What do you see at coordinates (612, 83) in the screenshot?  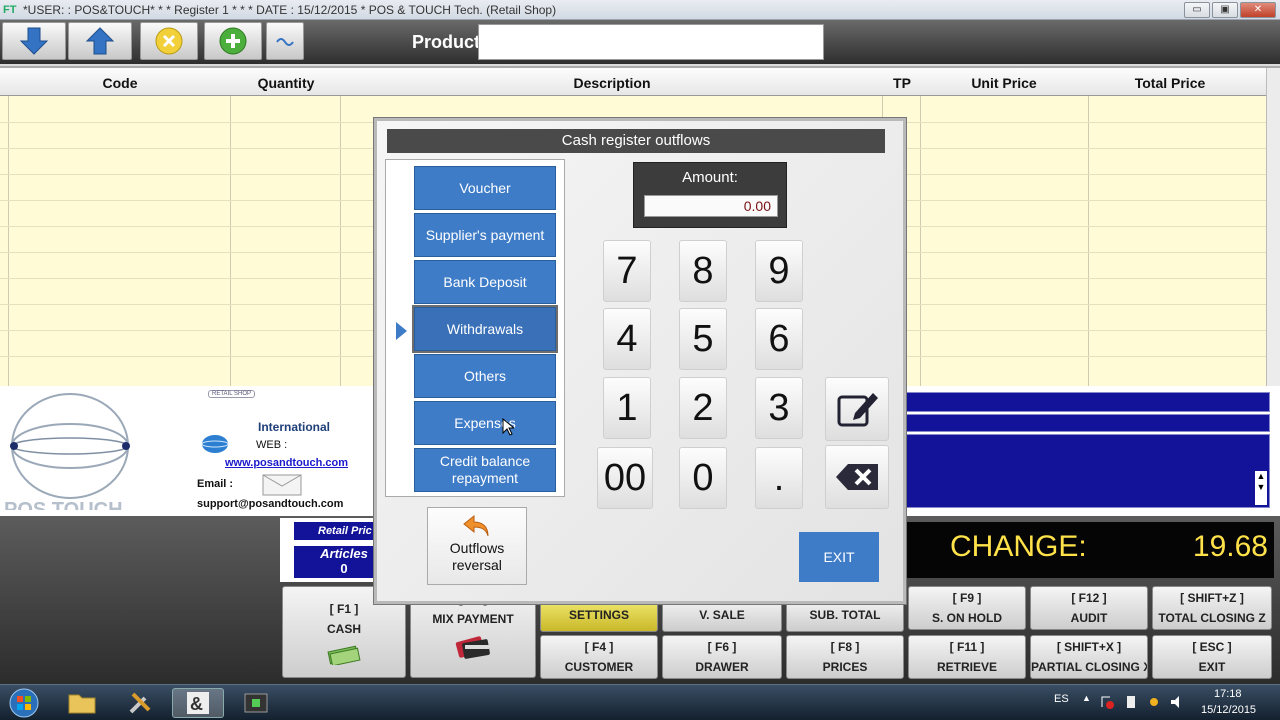 I see `col-description: Description` at bounding box center [612, 83].